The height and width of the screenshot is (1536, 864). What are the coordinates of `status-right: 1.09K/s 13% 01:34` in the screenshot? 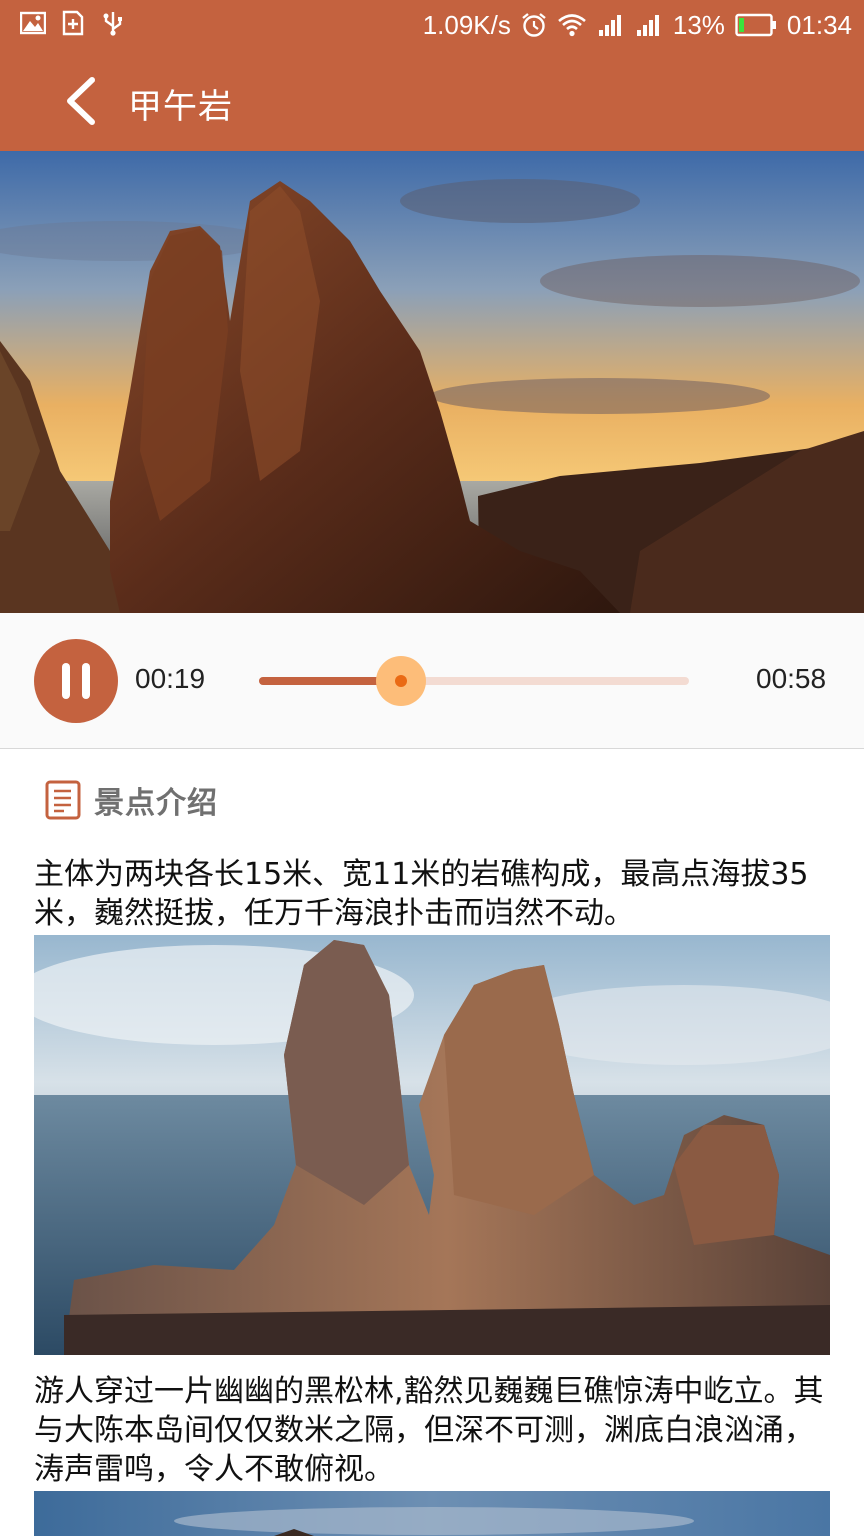 It's located at (637, 25).